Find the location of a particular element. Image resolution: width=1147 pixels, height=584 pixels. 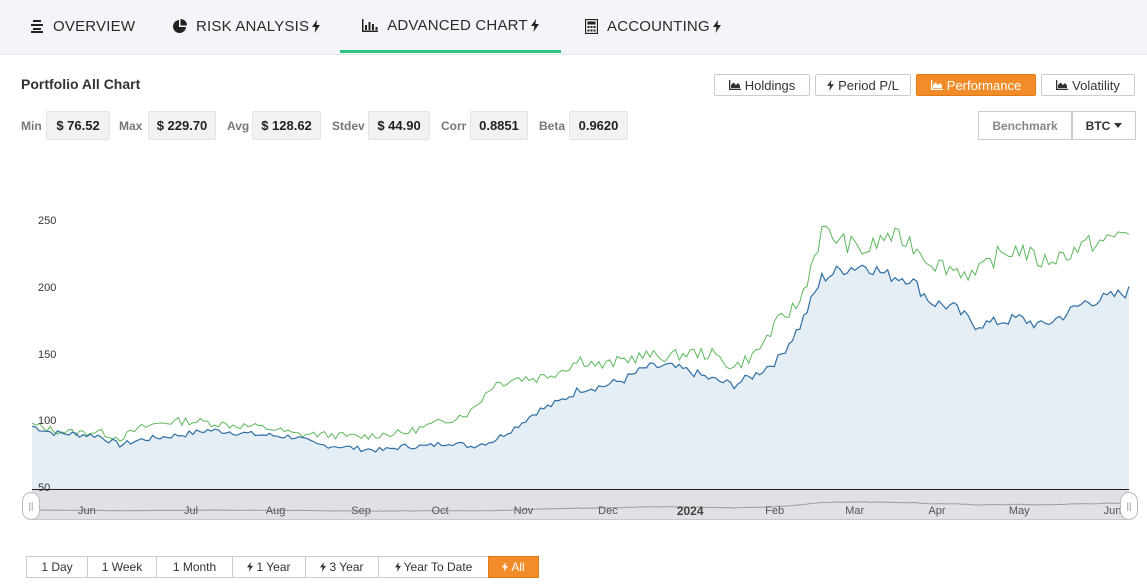

navigator-left-handle: || is located at coordinates (31, 506).